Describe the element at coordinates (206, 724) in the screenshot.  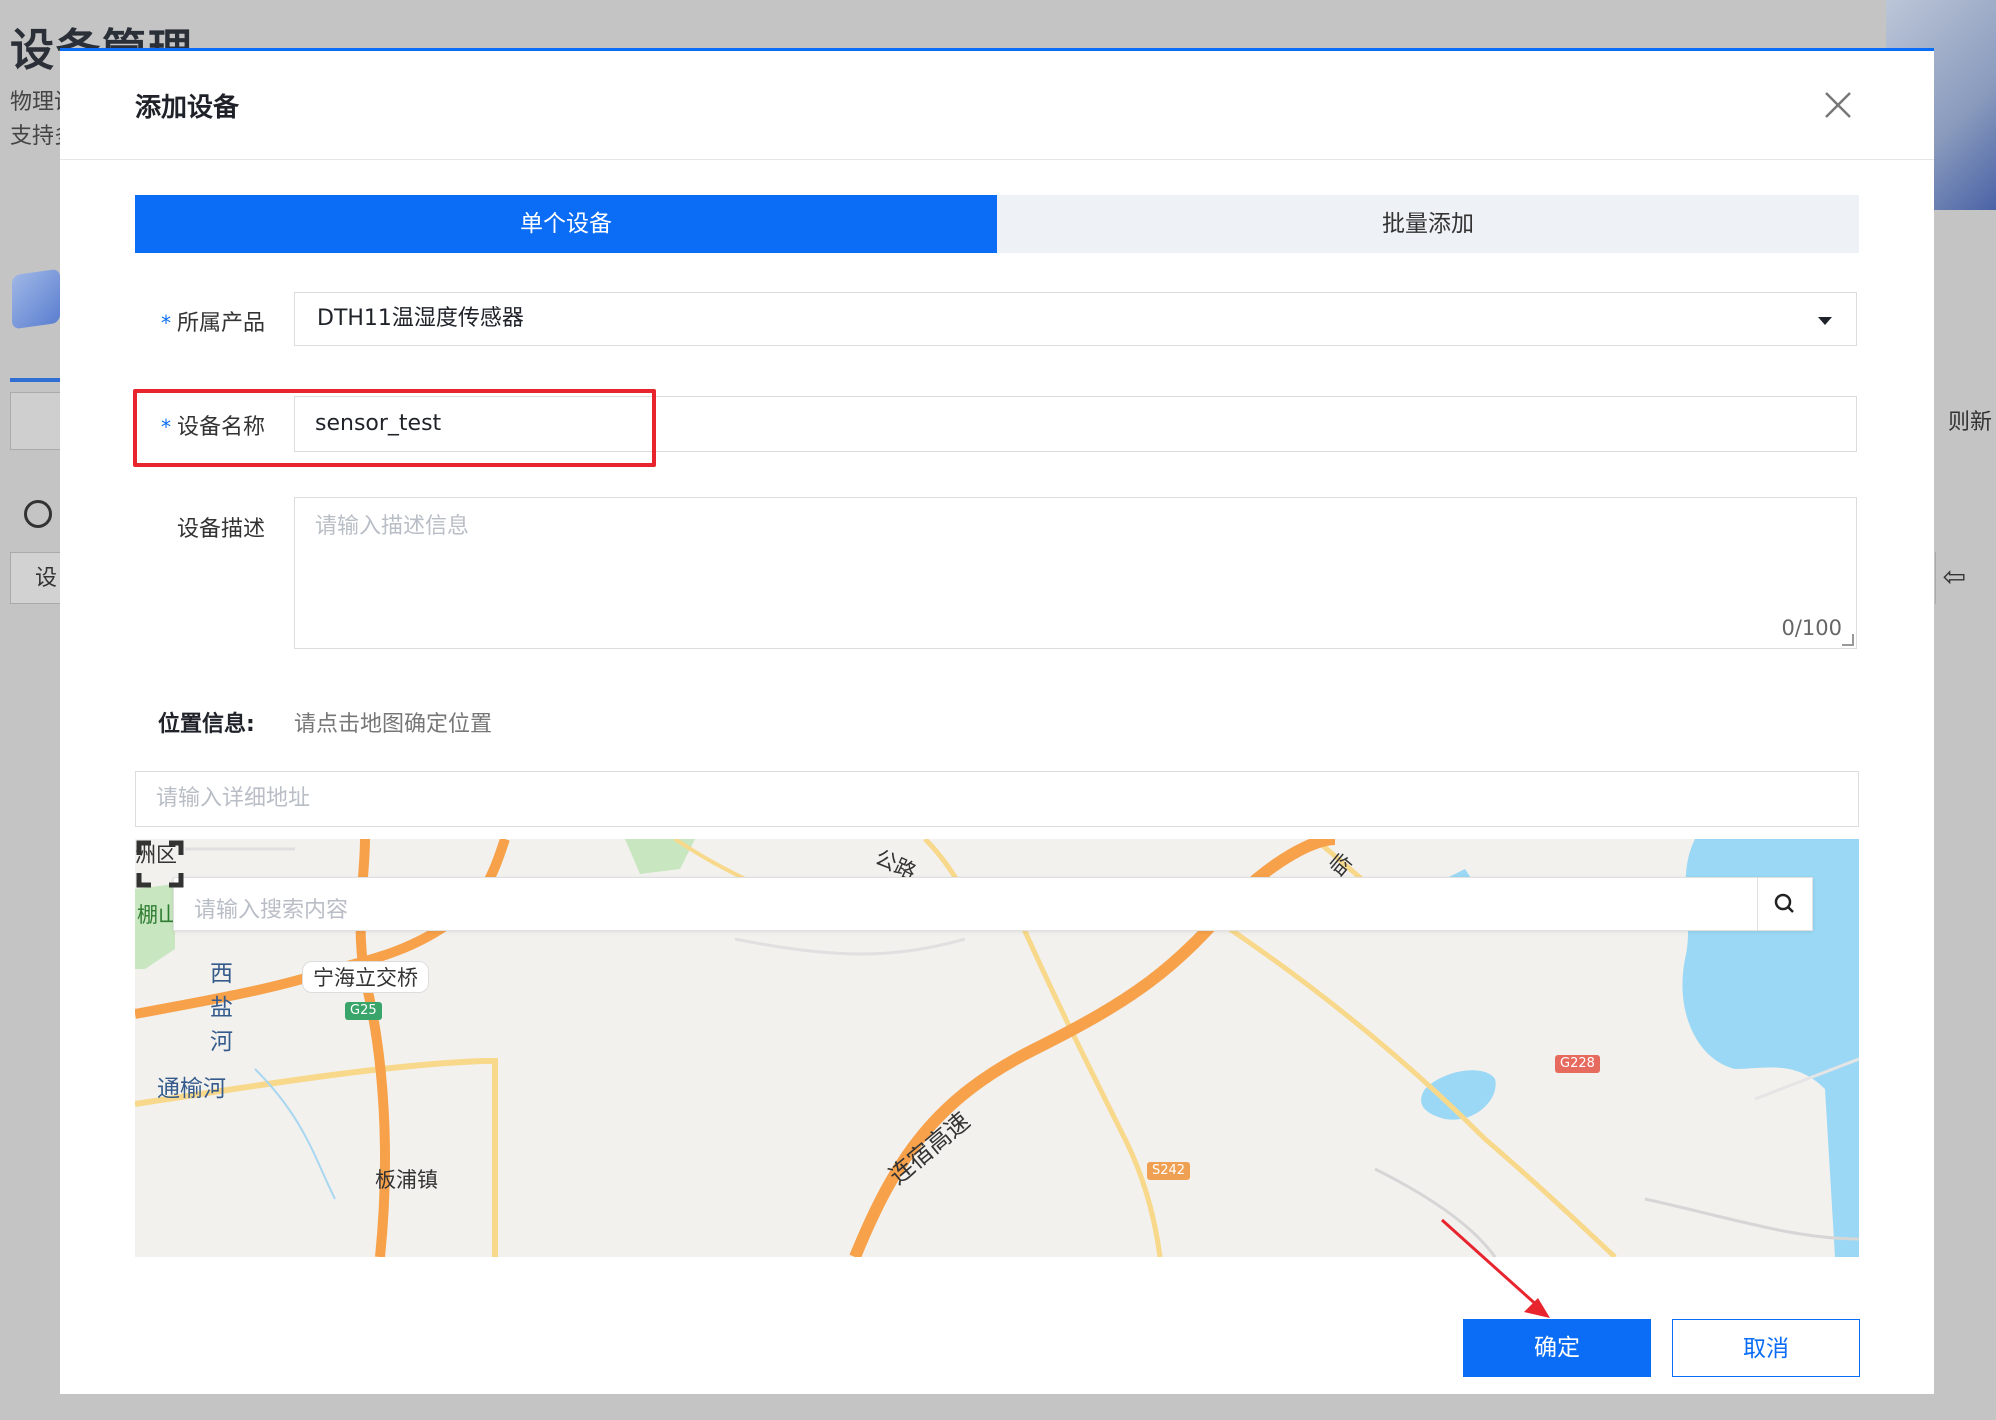
I see `location-label: 位置信息:` at that location.